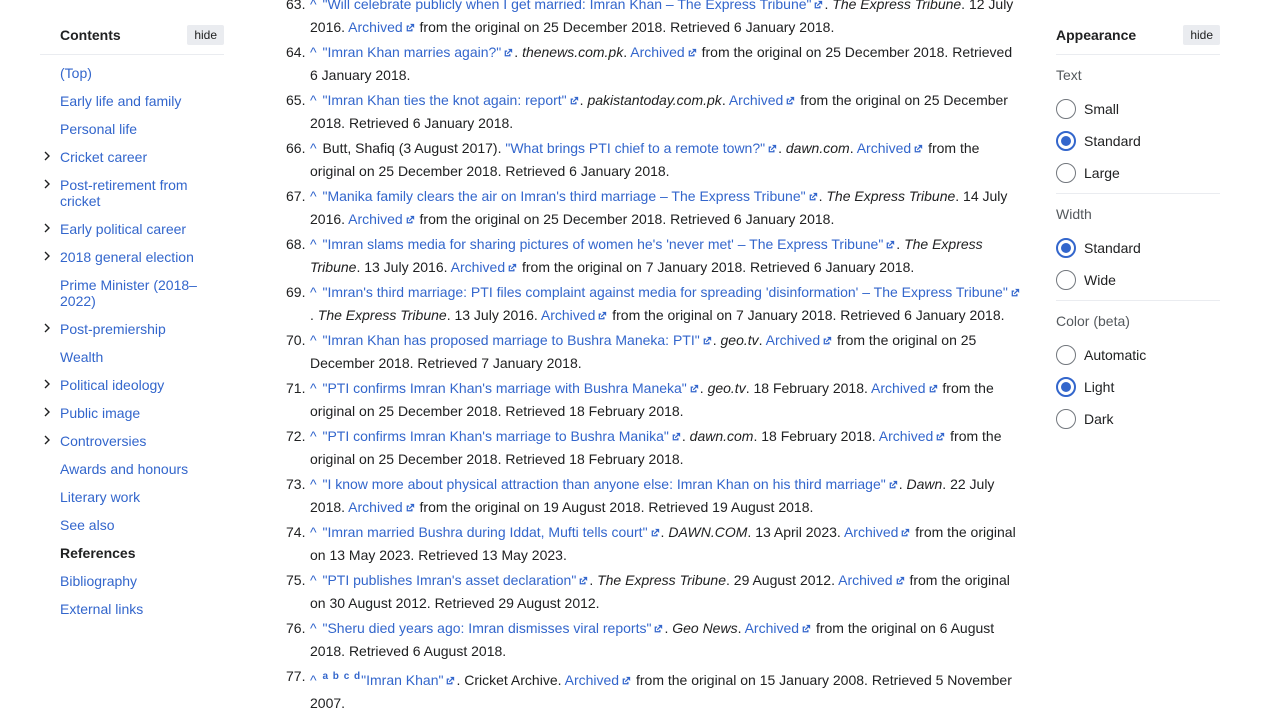  Describe the element at coordinates (132, 157) in the screenshot. I see `toc-item-cricket-career: Cricket career` at that location.